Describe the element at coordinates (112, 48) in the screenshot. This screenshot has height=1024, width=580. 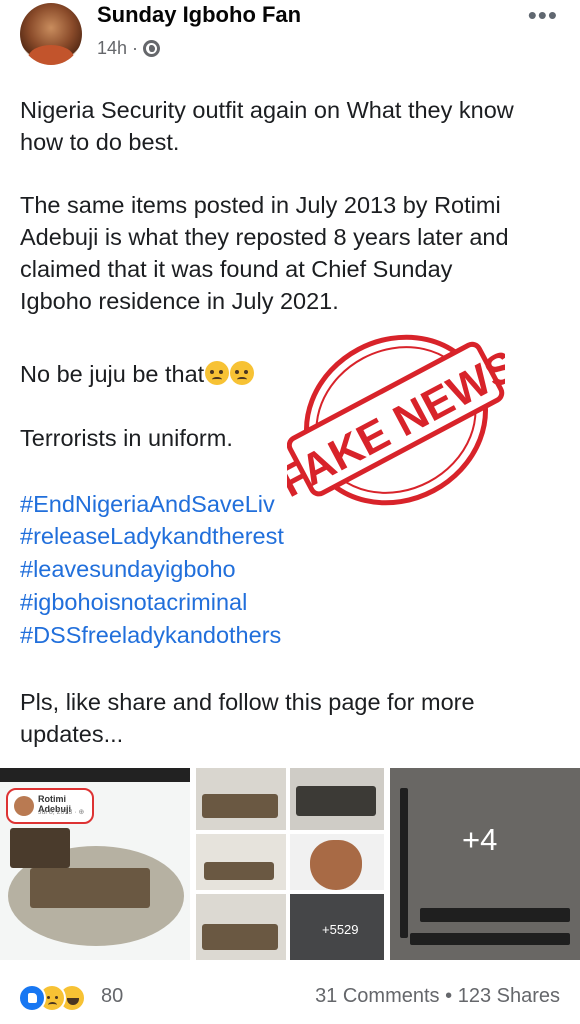
I see `post-time: 14h` at that location.